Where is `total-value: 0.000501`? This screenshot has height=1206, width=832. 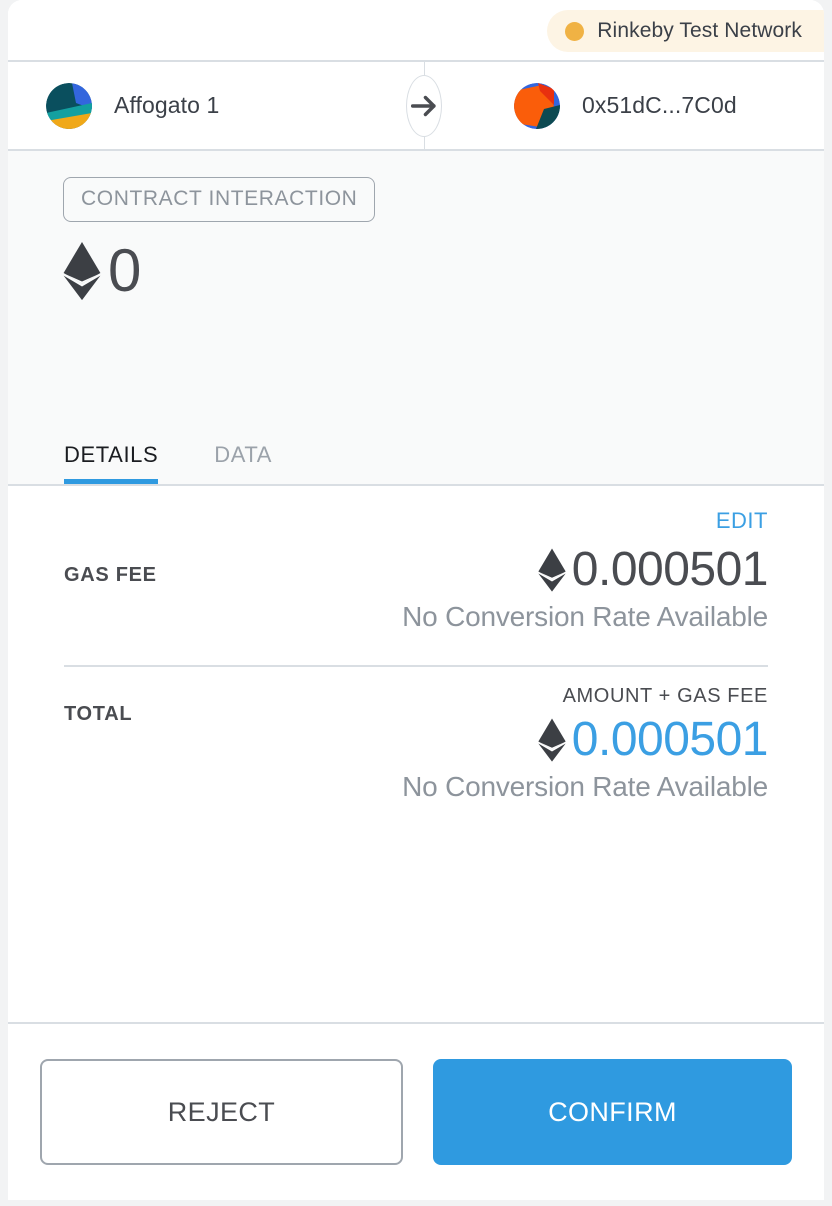 total-value: 0.000501 is located at coordinates (670, 739).